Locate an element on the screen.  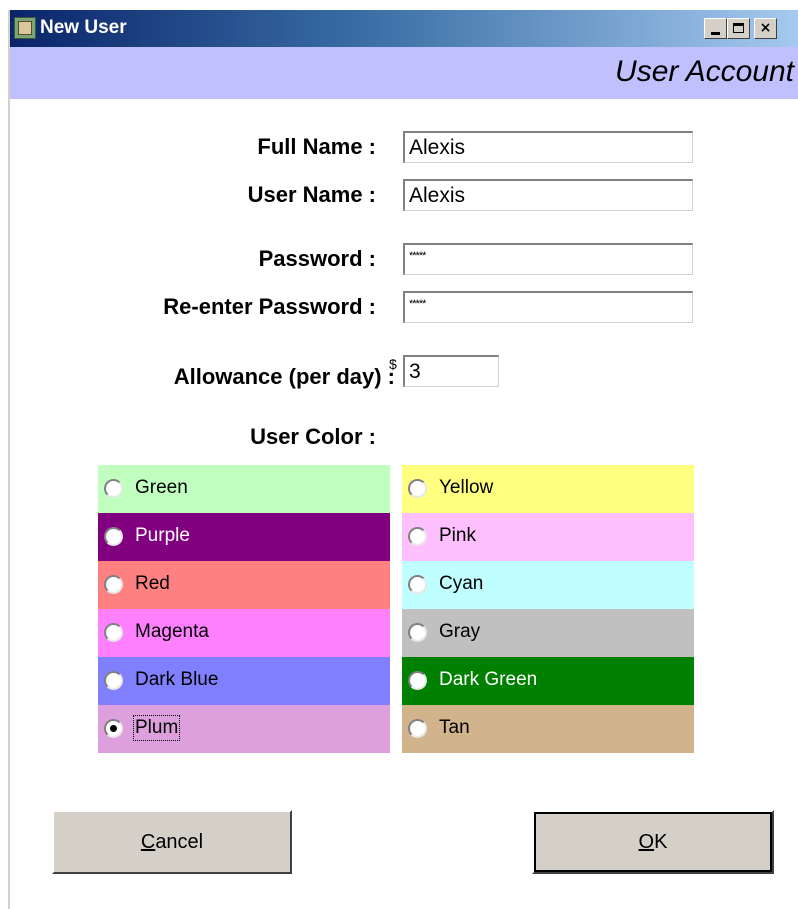
color-label-green: Green is located at coordinates (161, 487).